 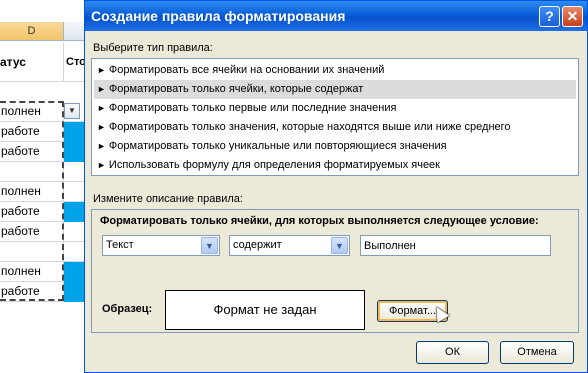 I want to click on rule-type-label: Выберите тип правила:, so click(x=153, y=48).